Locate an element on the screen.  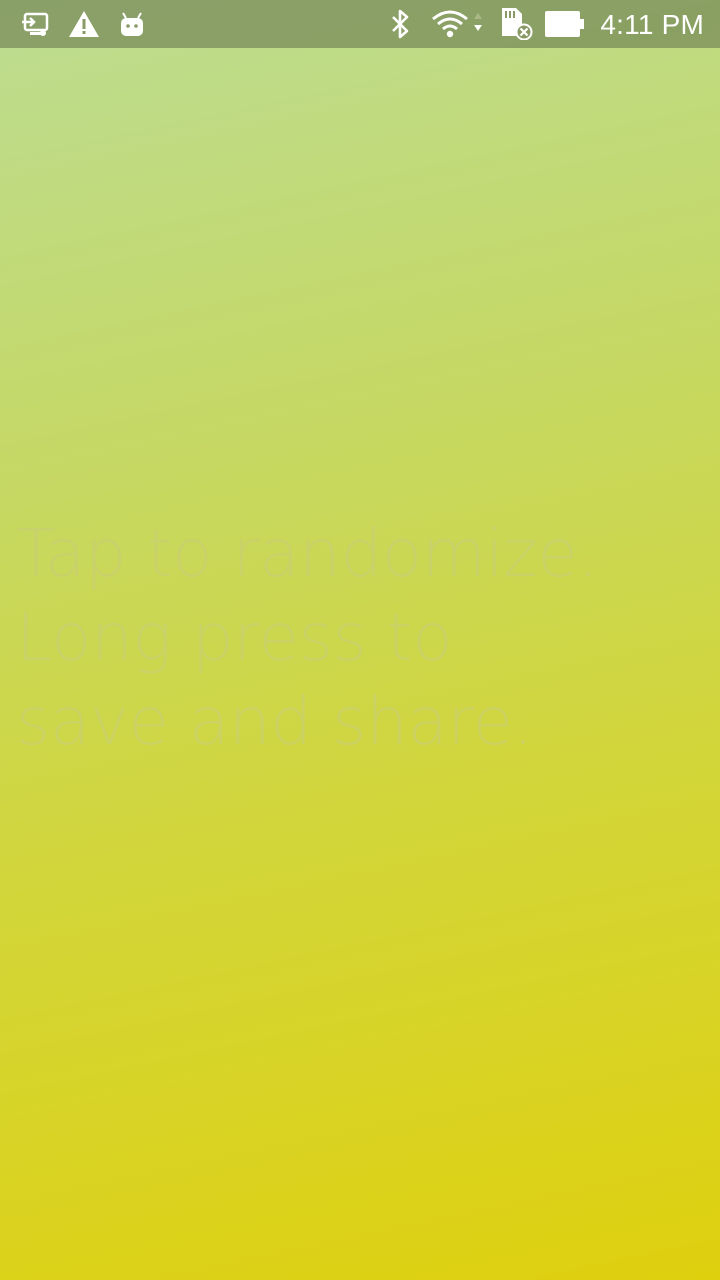
hint-line-3: save and share. is located at coordinates (275, 721).